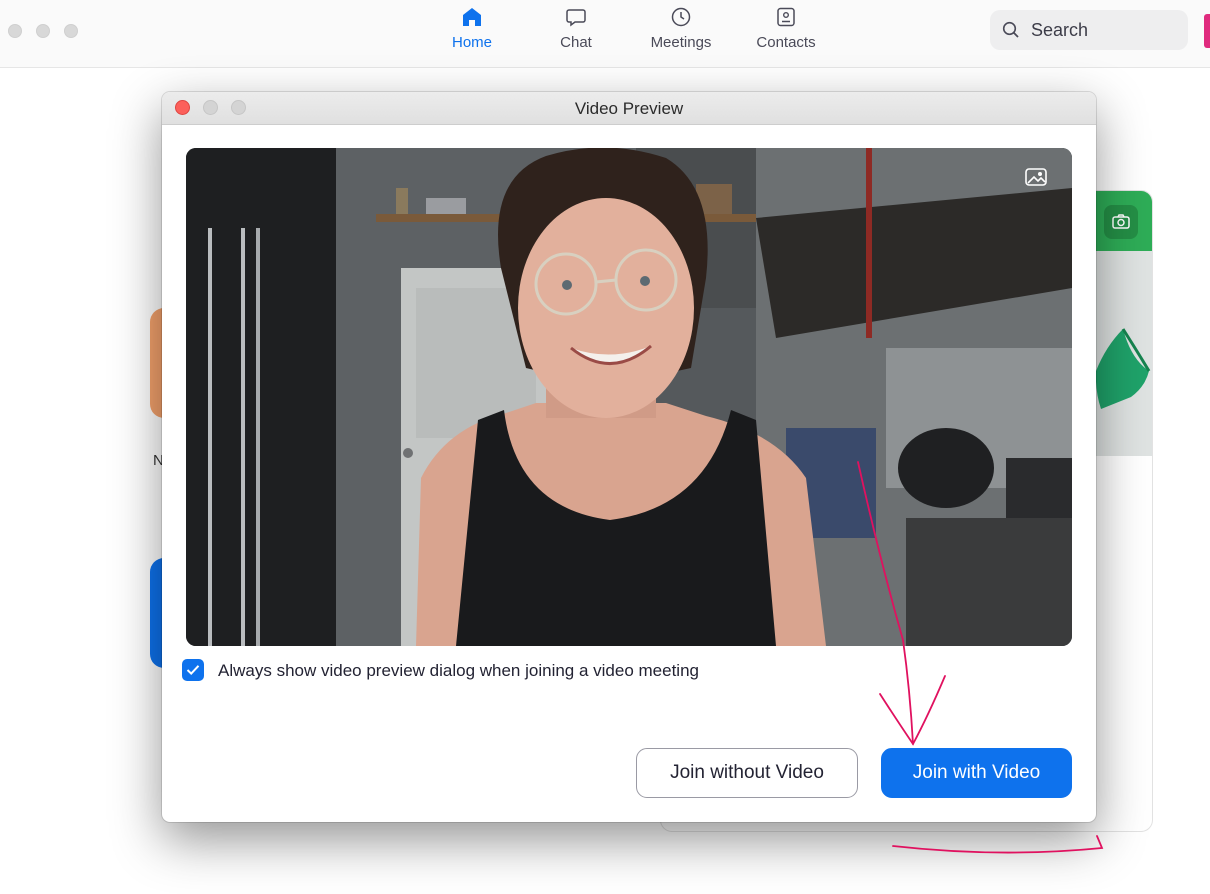 This screenshot has width=1210, height=894. What do you see at coordinates (786, 42) in the screenshot?
I see `nav-contacts-label: Contacts` at bounding box center [786, 42].